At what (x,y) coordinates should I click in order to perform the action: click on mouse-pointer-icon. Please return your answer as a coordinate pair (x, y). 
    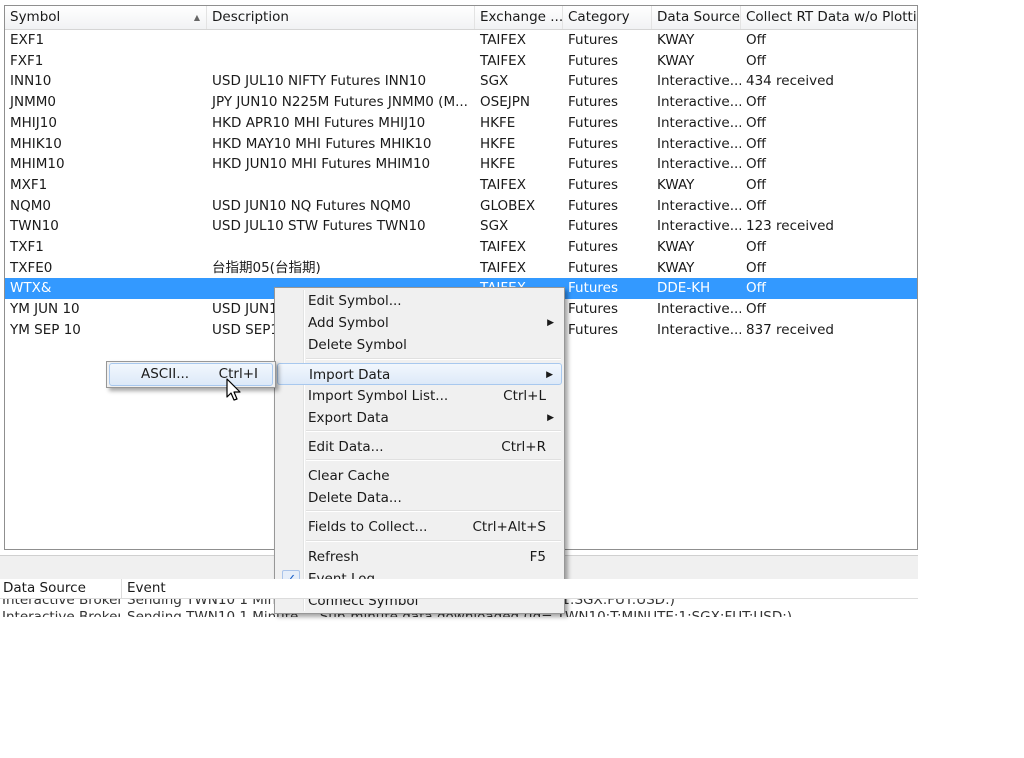
    Looking at the image, I should click on (233, 389).